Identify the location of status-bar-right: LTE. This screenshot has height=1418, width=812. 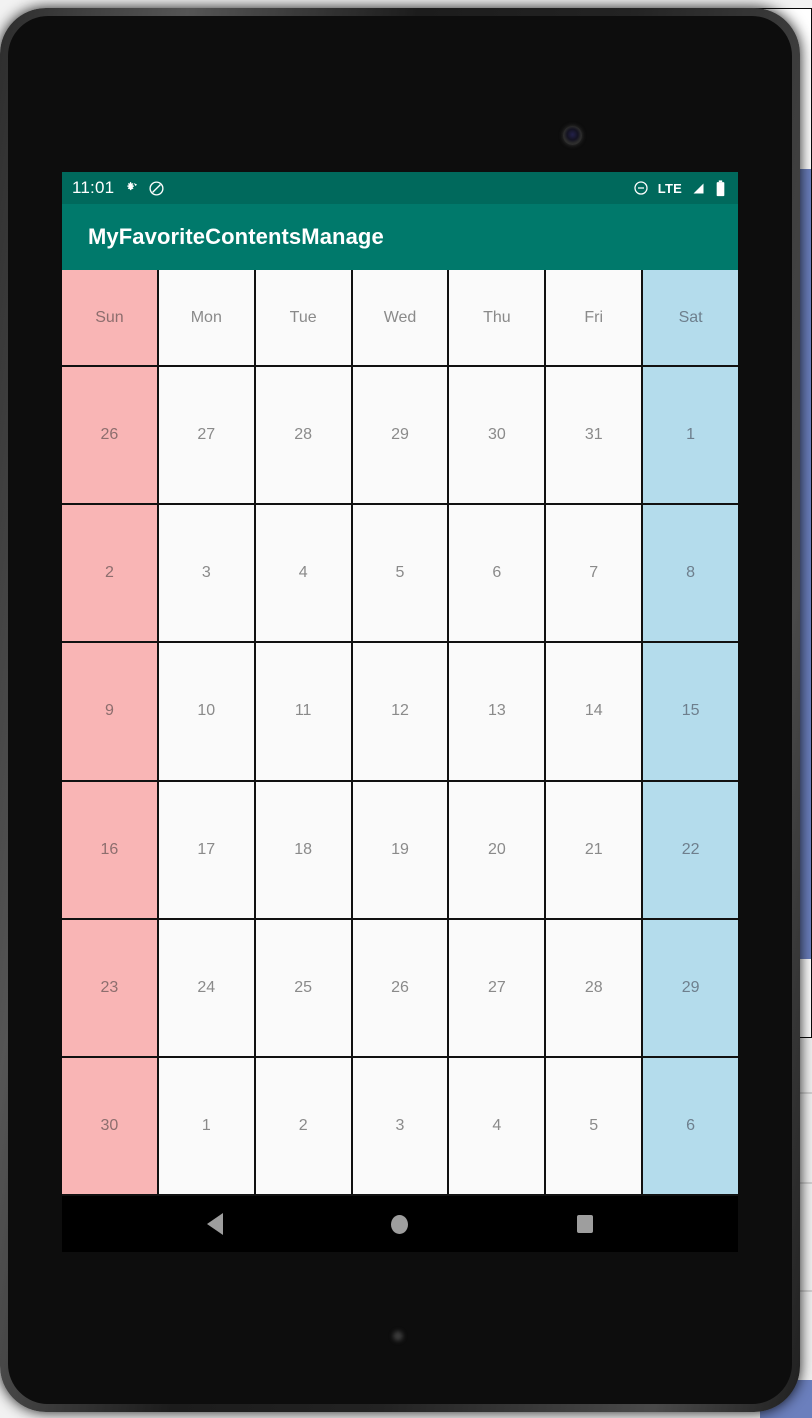
(679, 188).